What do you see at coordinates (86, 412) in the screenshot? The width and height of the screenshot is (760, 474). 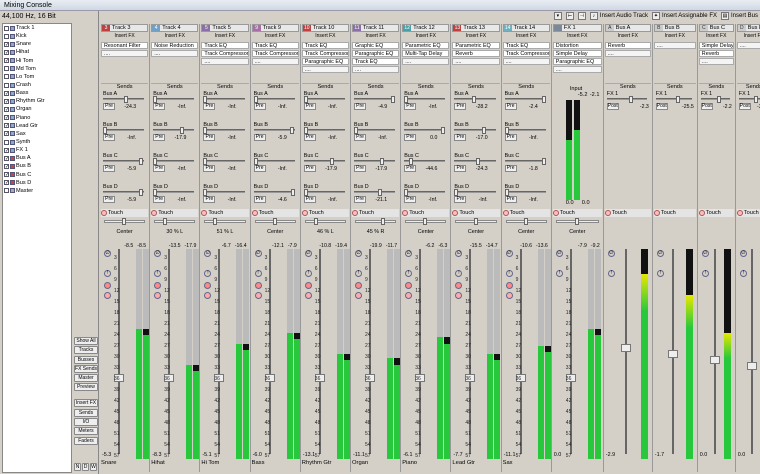 I see `view-button: Sends` at bounding box center [86, 412].